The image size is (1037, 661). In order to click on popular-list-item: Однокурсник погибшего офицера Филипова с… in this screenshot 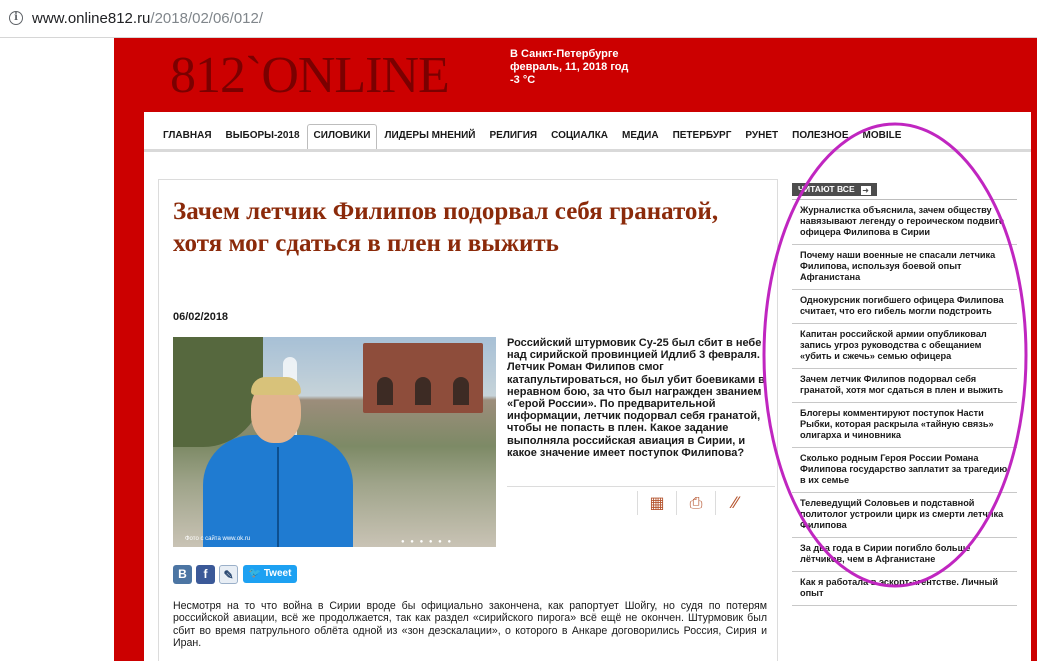, I will do `click(904, 307)`.